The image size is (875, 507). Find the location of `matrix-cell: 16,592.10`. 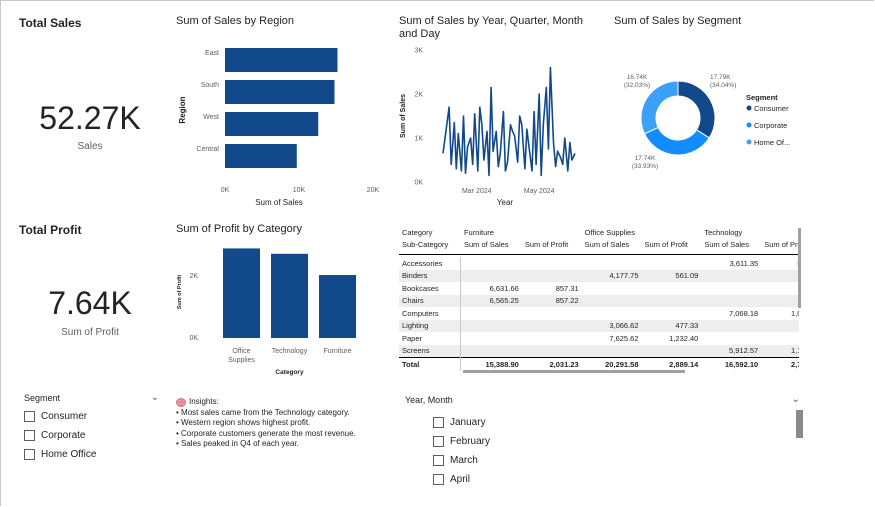

matrix-cell: 16,592.10 is located at coordinates (731, 364).